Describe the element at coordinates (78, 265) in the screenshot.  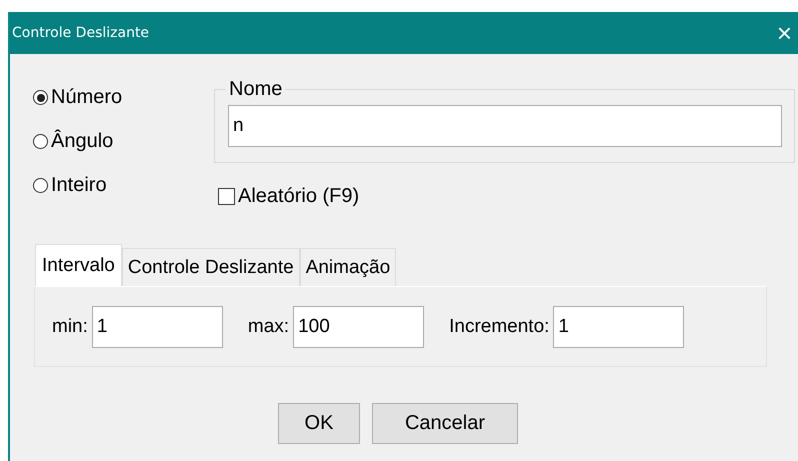
I see `tab: Intervalo` at that location.